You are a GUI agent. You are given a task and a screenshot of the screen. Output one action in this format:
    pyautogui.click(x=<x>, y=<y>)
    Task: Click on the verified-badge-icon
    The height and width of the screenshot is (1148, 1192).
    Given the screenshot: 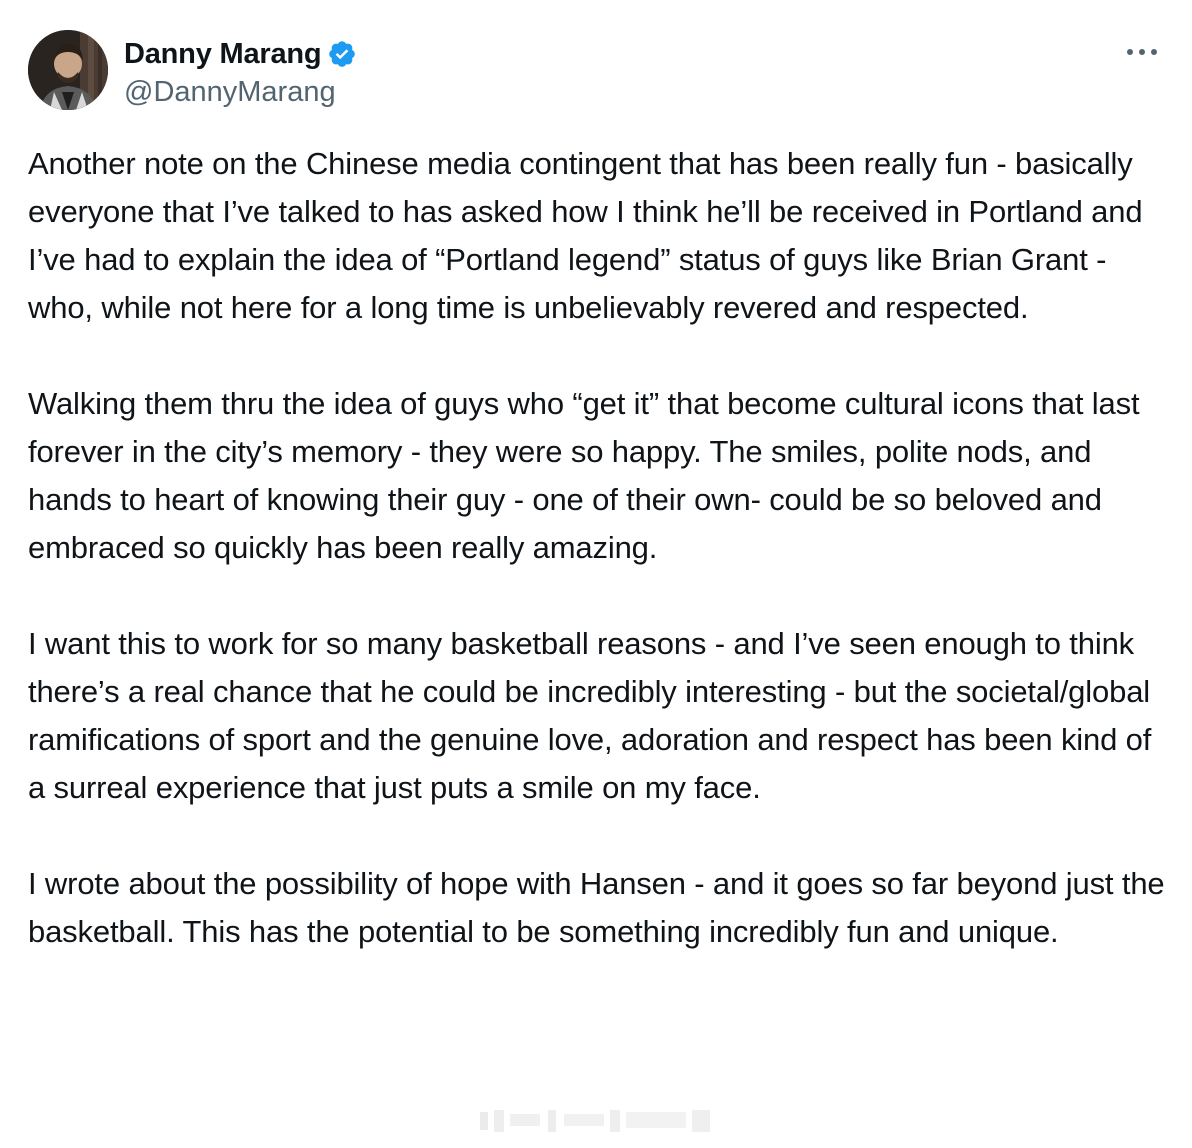 What is the action you would take?
    pyautogui.click(x=342, y=54)
    